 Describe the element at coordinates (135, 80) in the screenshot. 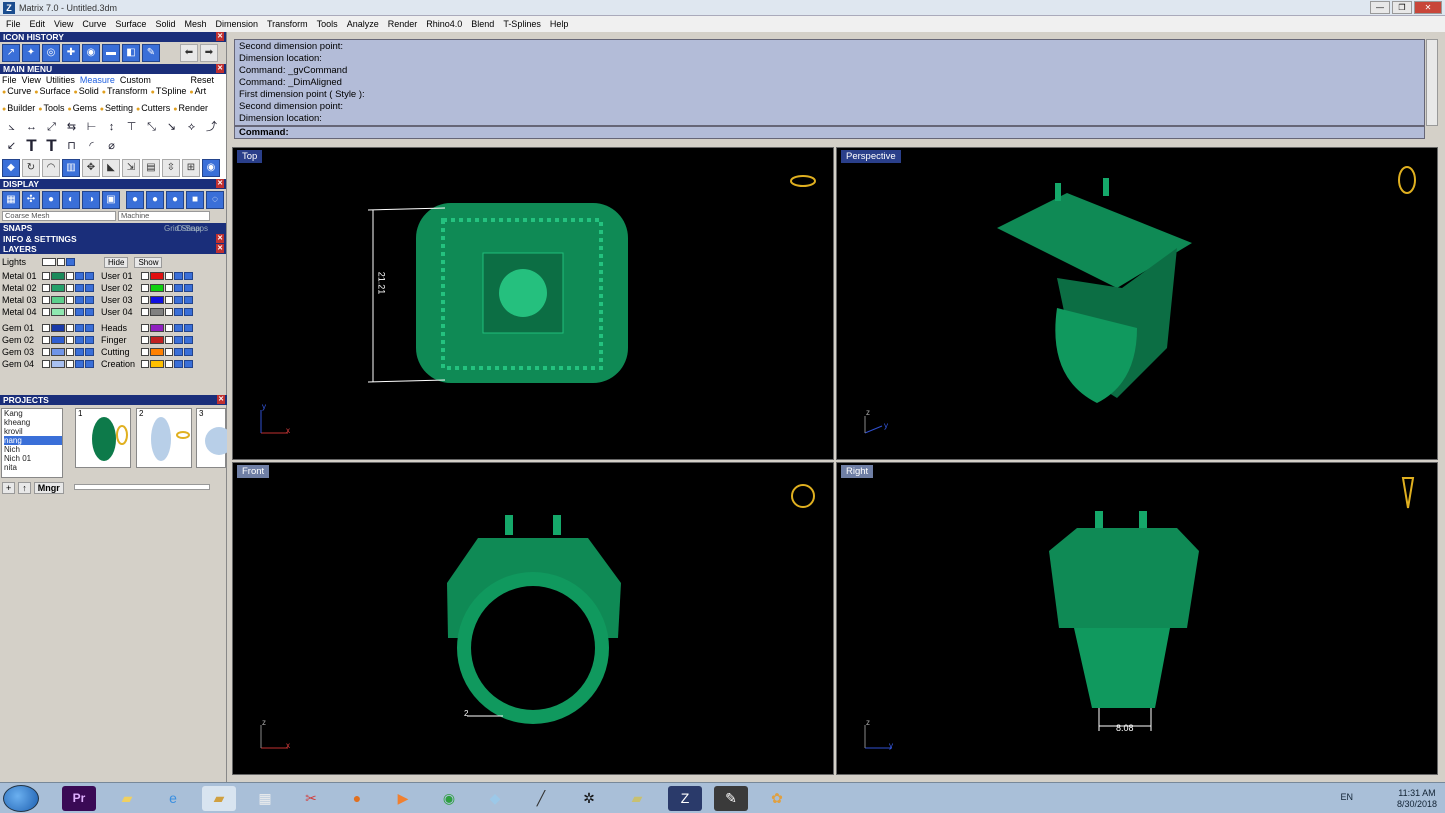

I see `tab-custom: Custom` at that location.